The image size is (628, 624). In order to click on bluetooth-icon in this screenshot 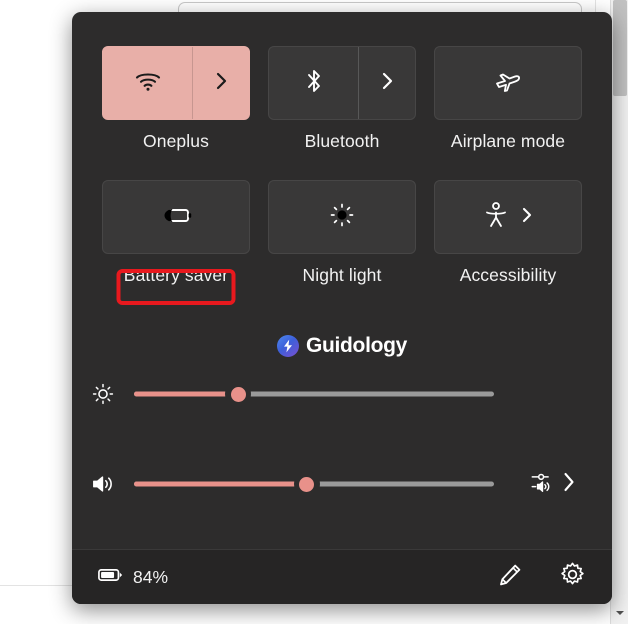, I will do `click(314, 83)`.